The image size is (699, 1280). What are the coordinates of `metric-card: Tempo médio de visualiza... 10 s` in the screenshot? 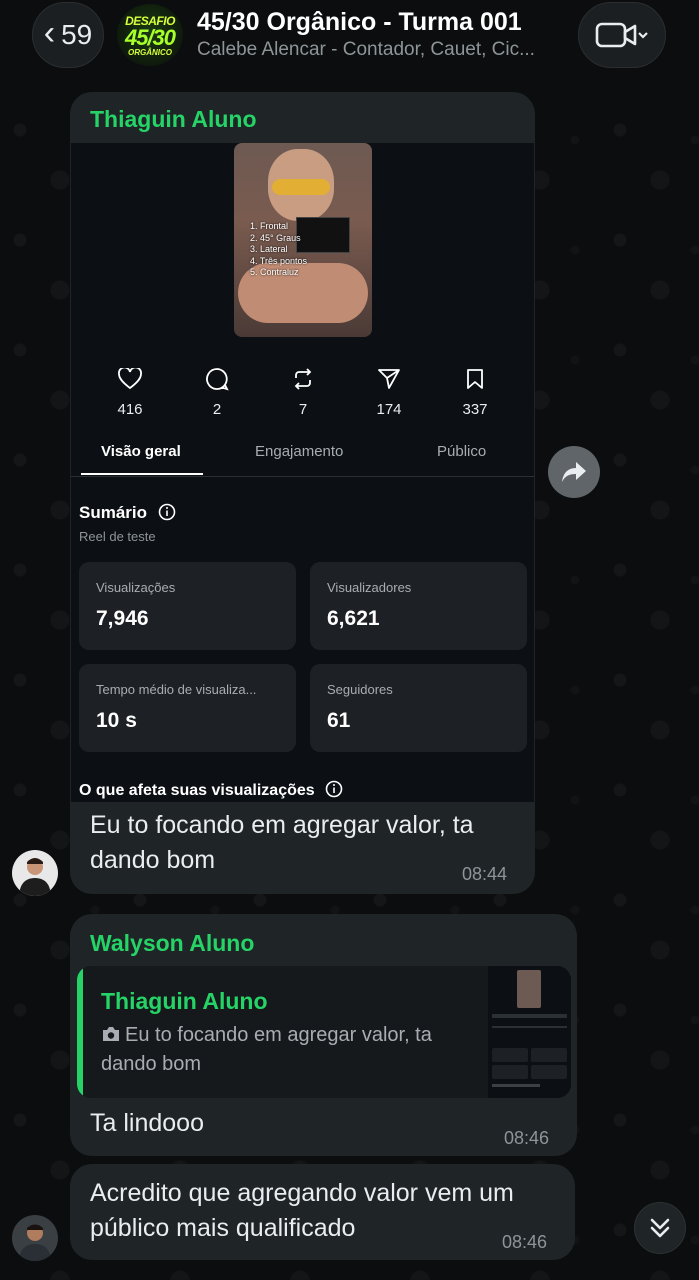 It's located at (187, 708).